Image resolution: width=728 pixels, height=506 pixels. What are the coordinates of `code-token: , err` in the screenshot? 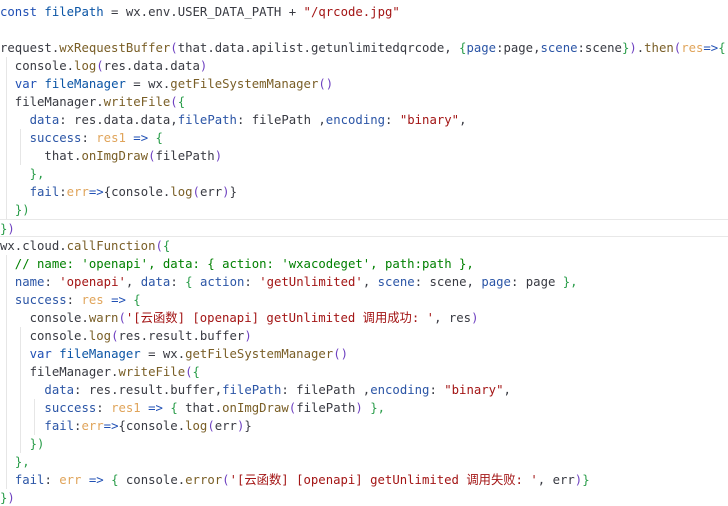 It's located at (556, 480).